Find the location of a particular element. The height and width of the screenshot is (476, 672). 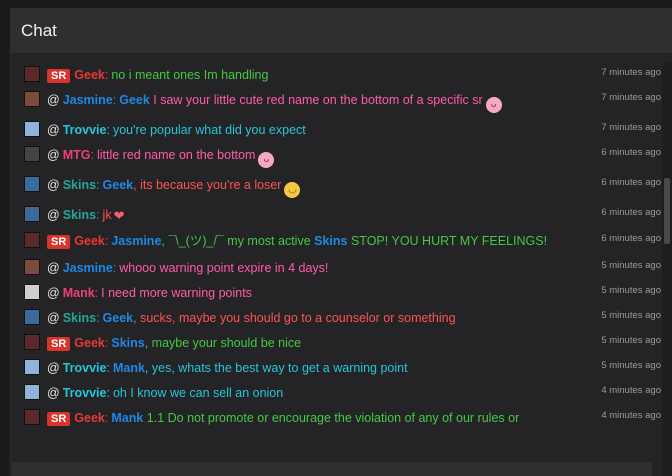

chat-input-bar is located at coordinates (332, 469).